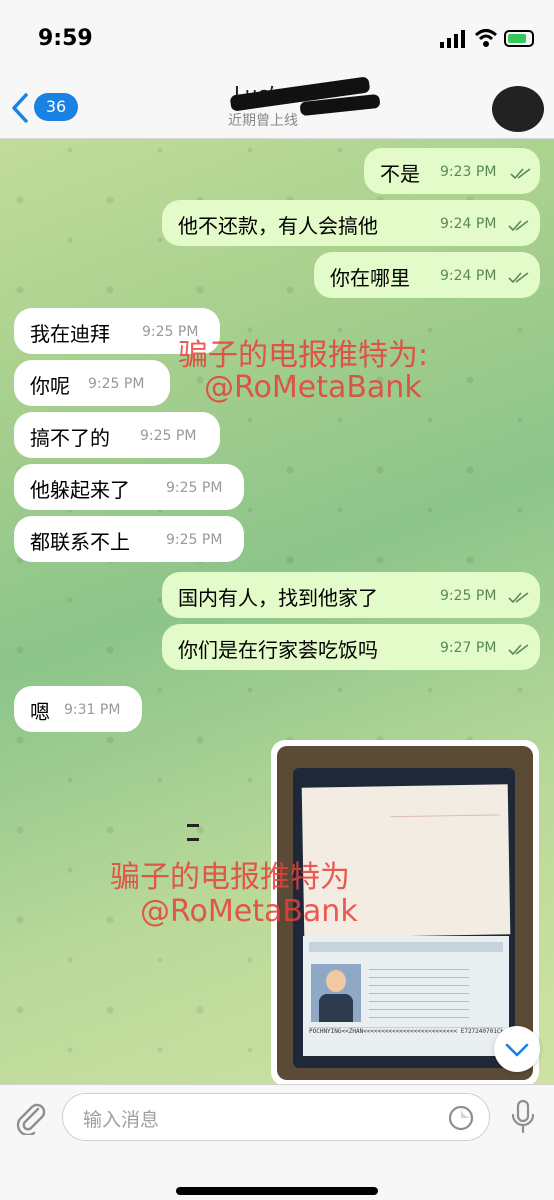 The height and width of the screenshot is (1200, 554). I want to click on message-outgoing: 他不还款，有人会搞他 9:24 PM, so click(351, 223).